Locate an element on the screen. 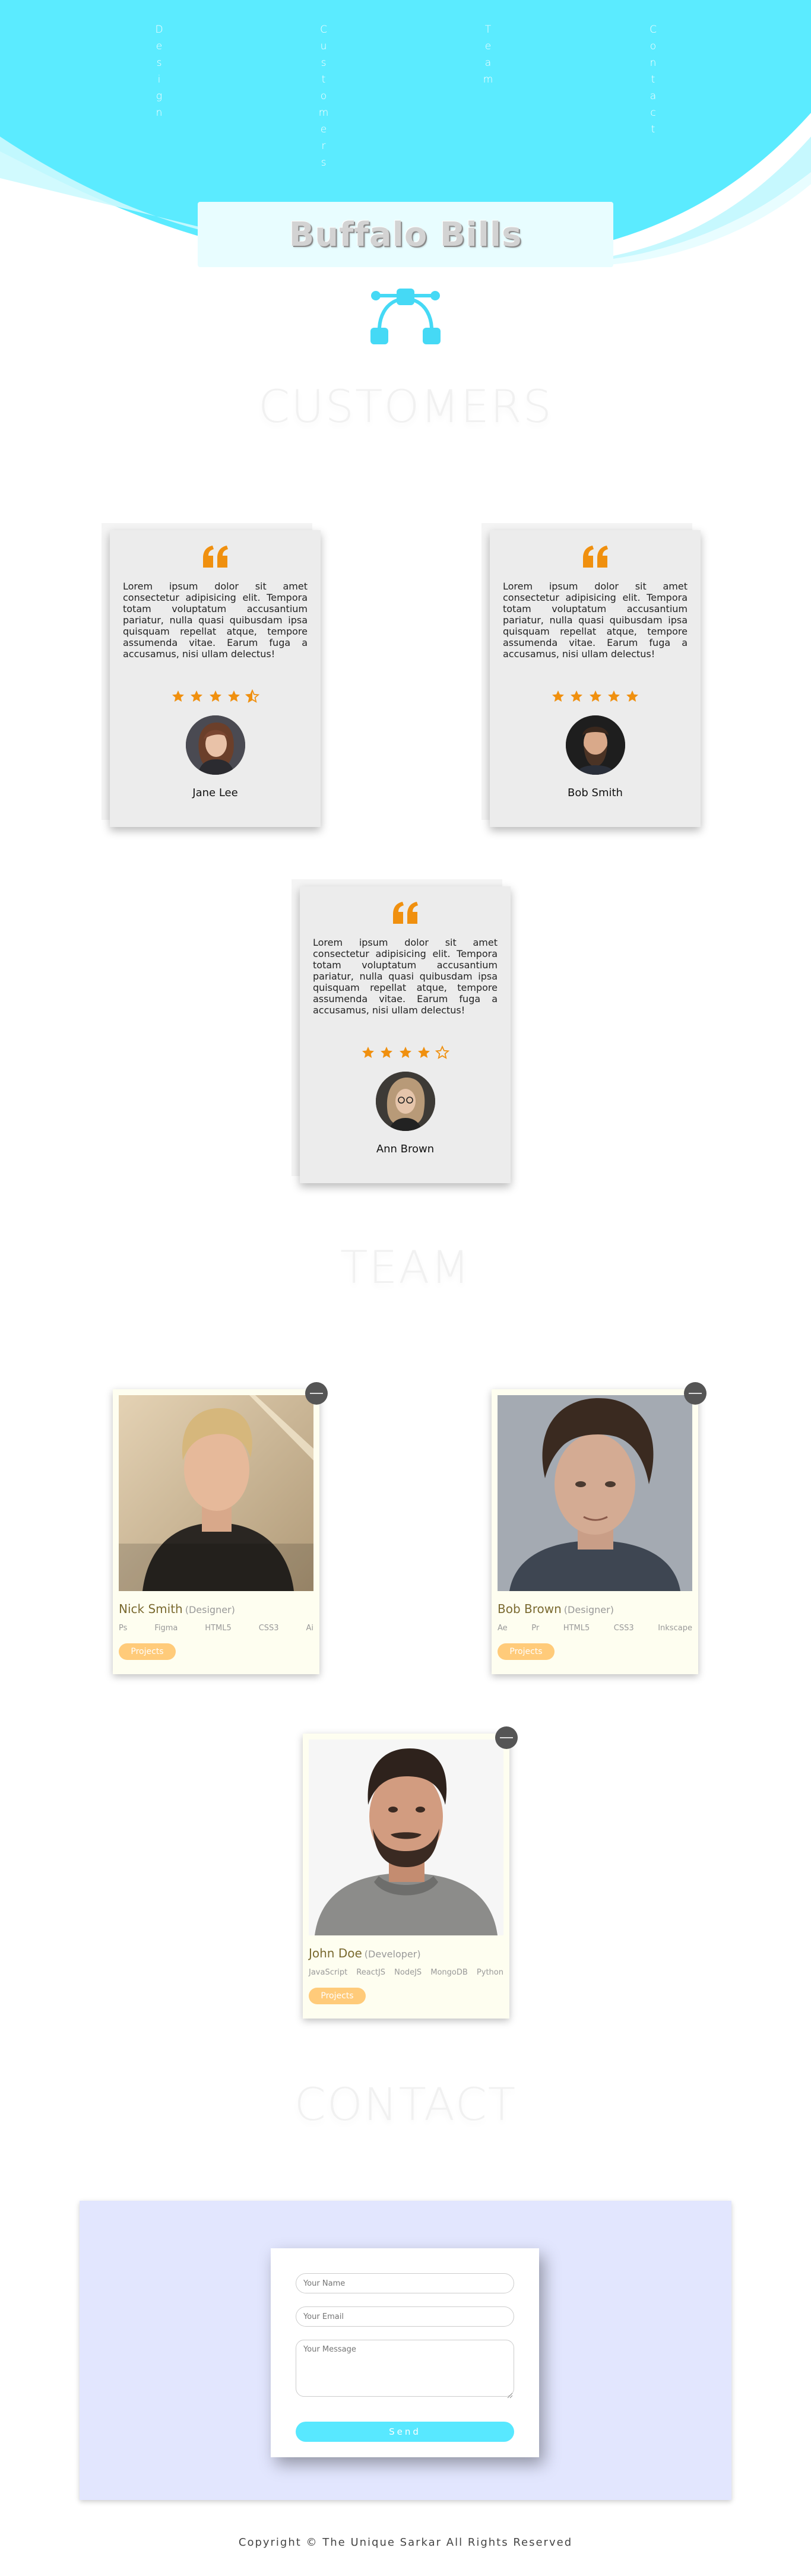 The width and height of the screenshot is (811, 2576). customers-title: CUSTOMERS is located at coordinates (405, 406).